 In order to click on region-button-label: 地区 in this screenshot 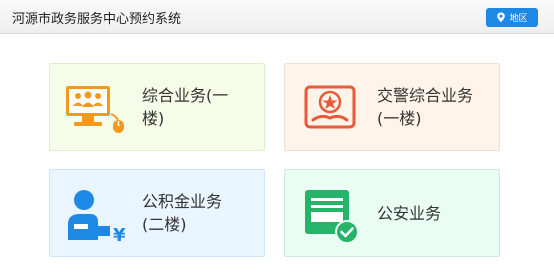, I will do `click(518, 19)`.